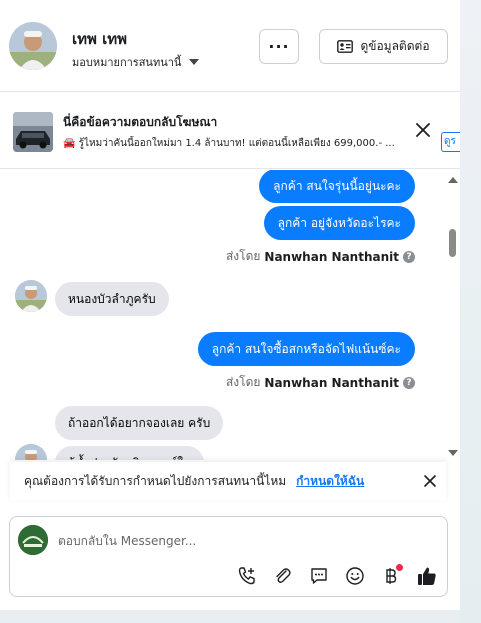  What do you see at coordinates (391, 576) in the screenshot?
I see `payment-button` at bounding box center [391, 576].